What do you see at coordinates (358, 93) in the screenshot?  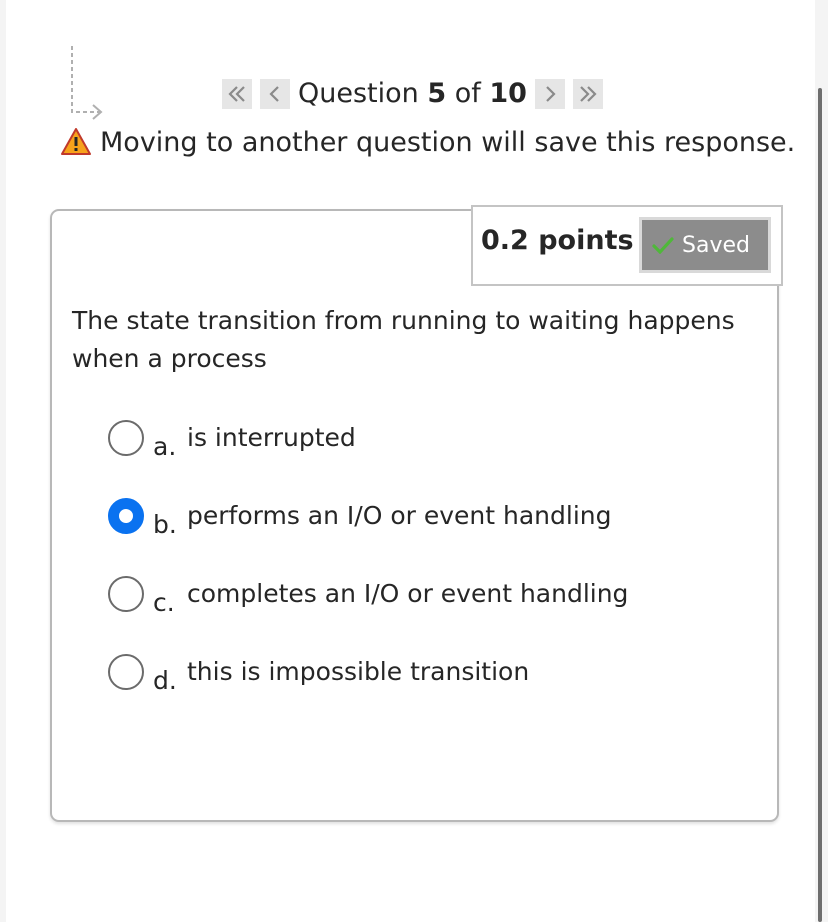 I see `question-word: Question` at bounding box center [358, 93].